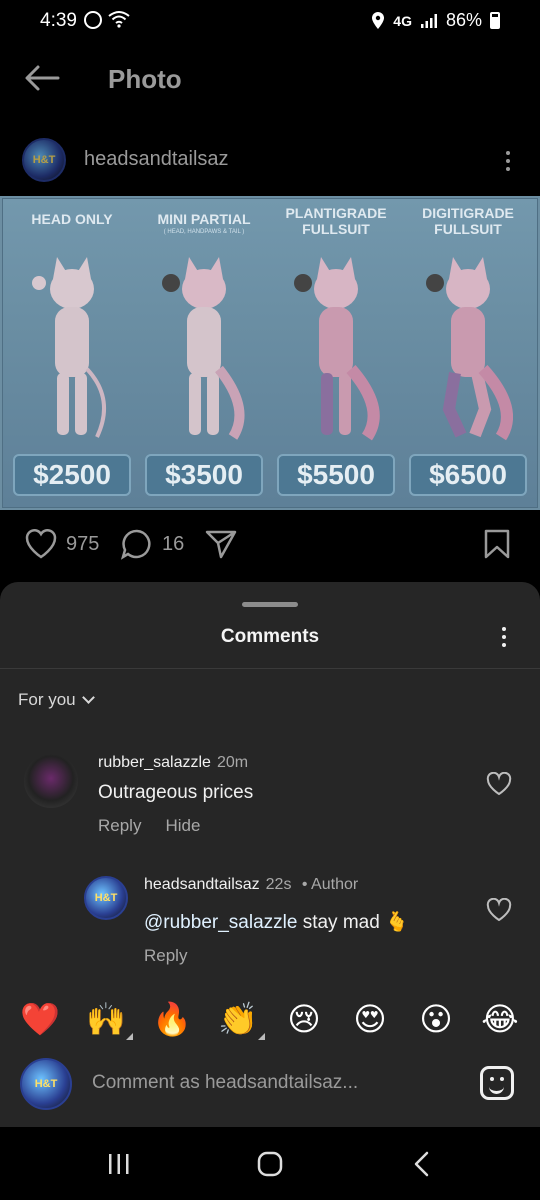 The height and width of the screenshot is (1200, 540). Describe the element at coordinates (204, 219) in the screenshot. I see `tier-label: MINI PARTIAL` at that location.